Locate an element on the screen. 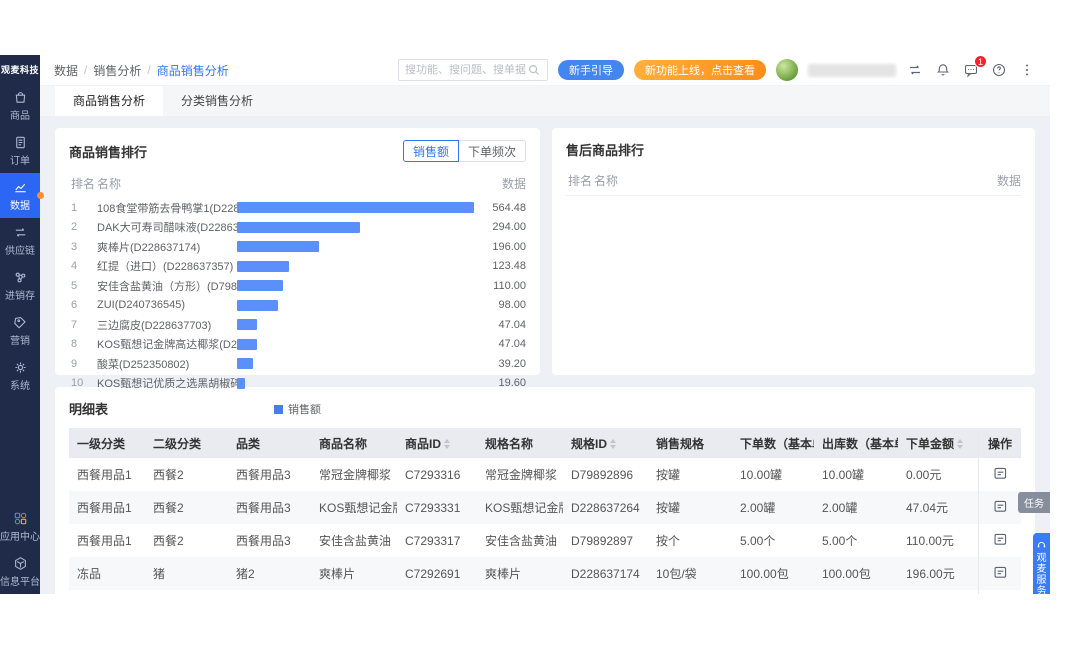 This screenshot has width=1065, height=656. switch-account-icon is located at coordinates (915, 70).